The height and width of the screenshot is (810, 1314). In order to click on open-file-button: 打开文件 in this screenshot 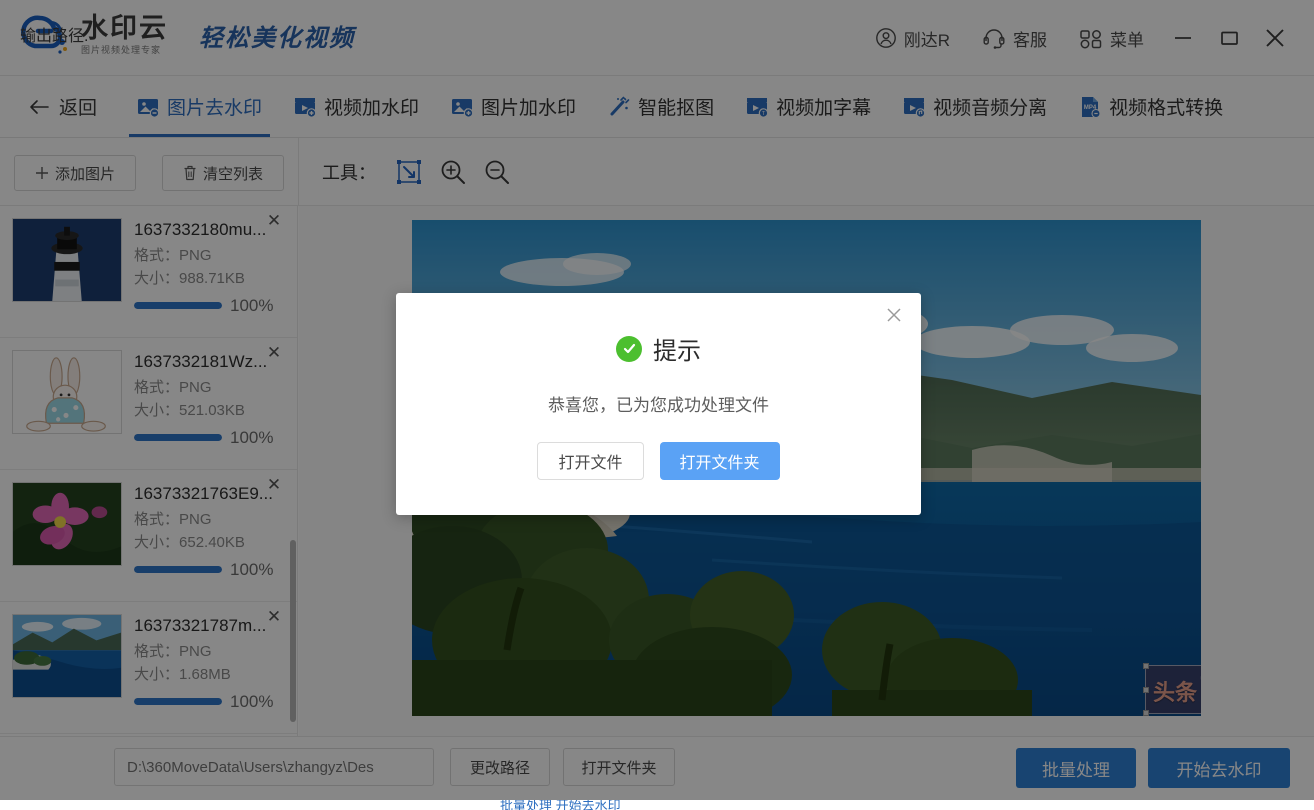, I will do `click(590, 461)`.